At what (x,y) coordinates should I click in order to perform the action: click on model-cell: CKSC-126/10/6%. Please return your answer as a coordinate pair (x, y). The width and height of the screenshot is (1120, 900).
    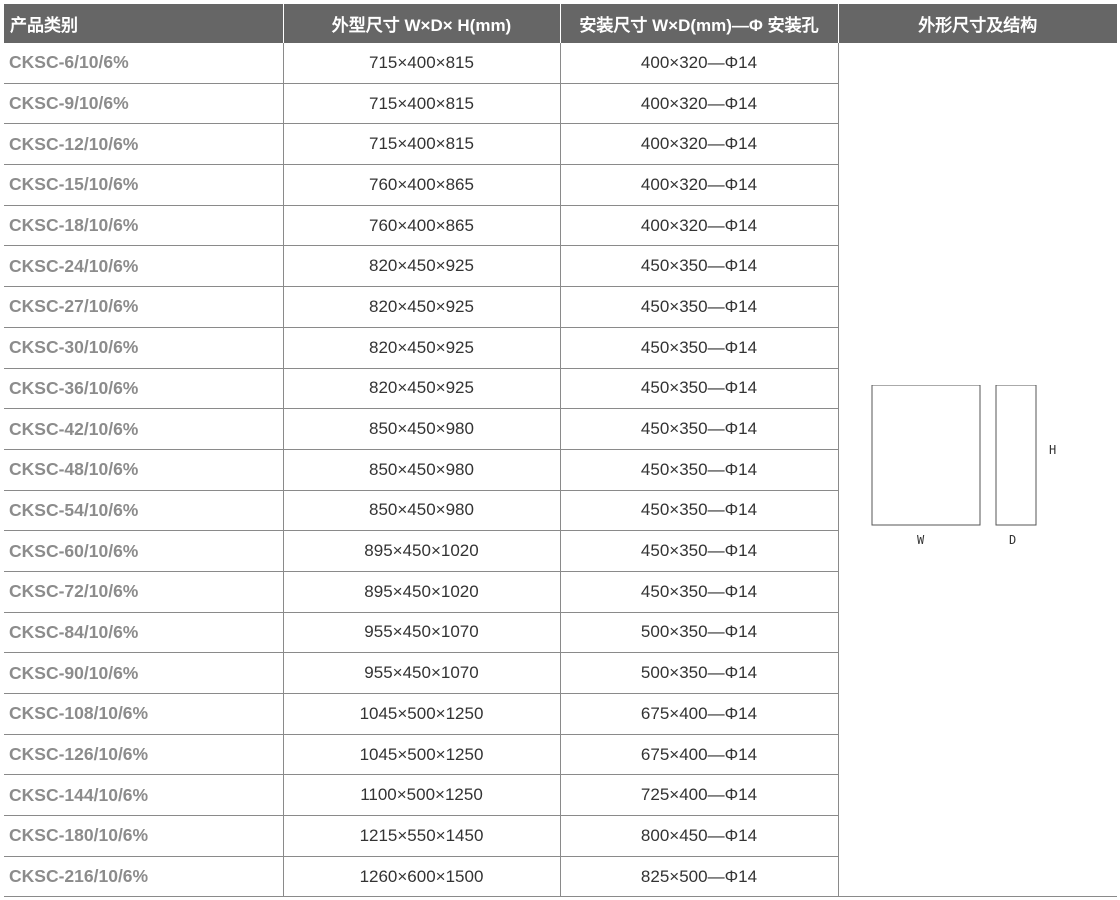
    Looking at the image, I should click on (144, 755).